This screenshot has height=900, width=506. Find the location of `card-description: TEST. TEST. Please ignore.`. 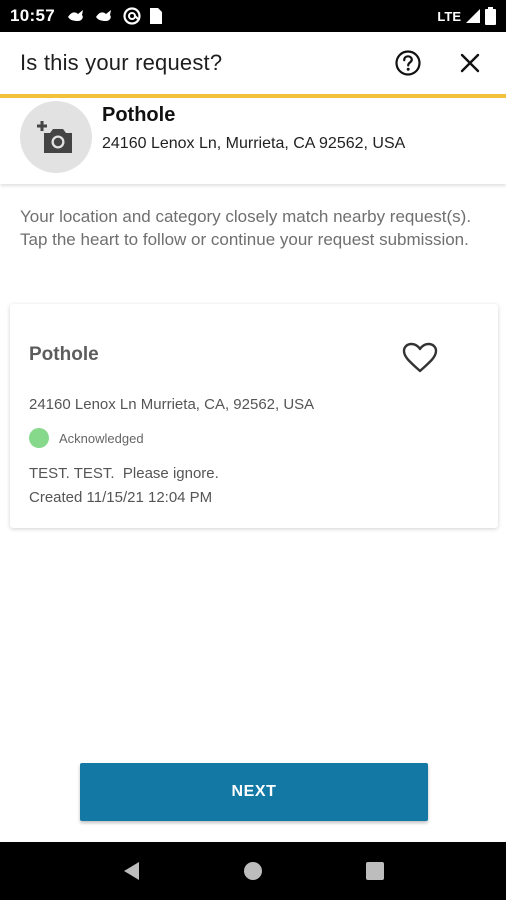

card-description: TEST. TEST. Please ignore. is located at coordinates (124, 473).